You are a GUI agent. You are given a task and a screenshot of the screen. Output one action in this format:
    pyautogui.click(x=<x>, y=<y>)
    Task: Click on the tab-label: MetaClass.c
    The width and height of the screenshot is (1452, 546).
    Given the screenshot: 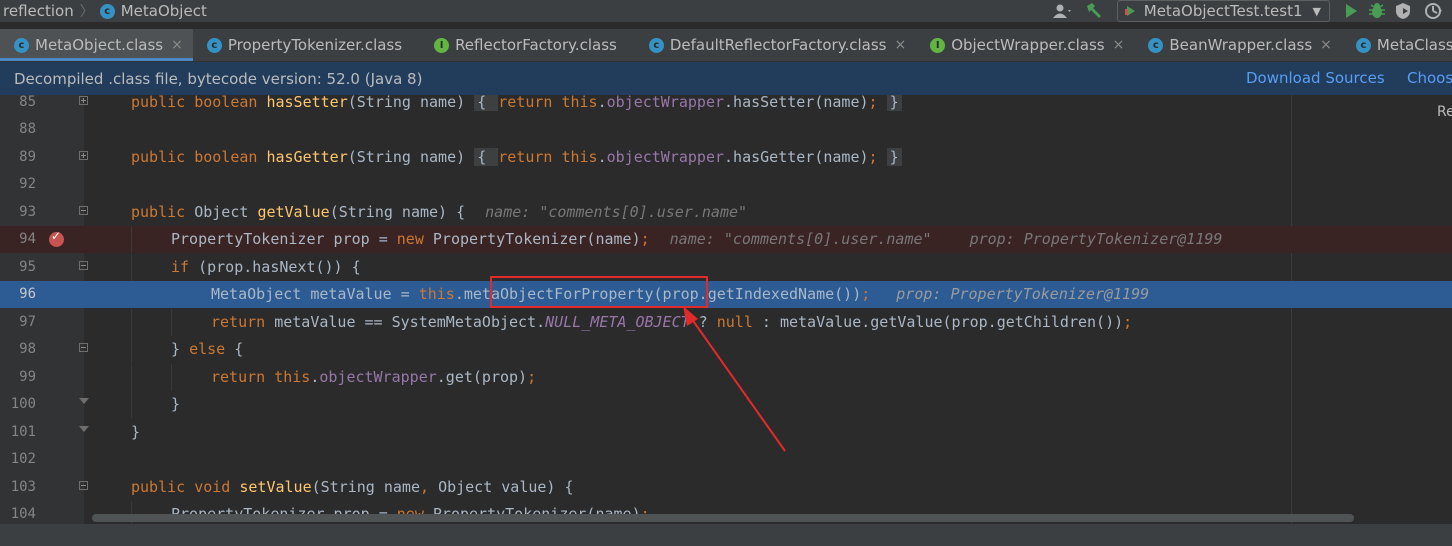 What is the action you would take?
    pyautogui.click(x=1414, y=45)
    